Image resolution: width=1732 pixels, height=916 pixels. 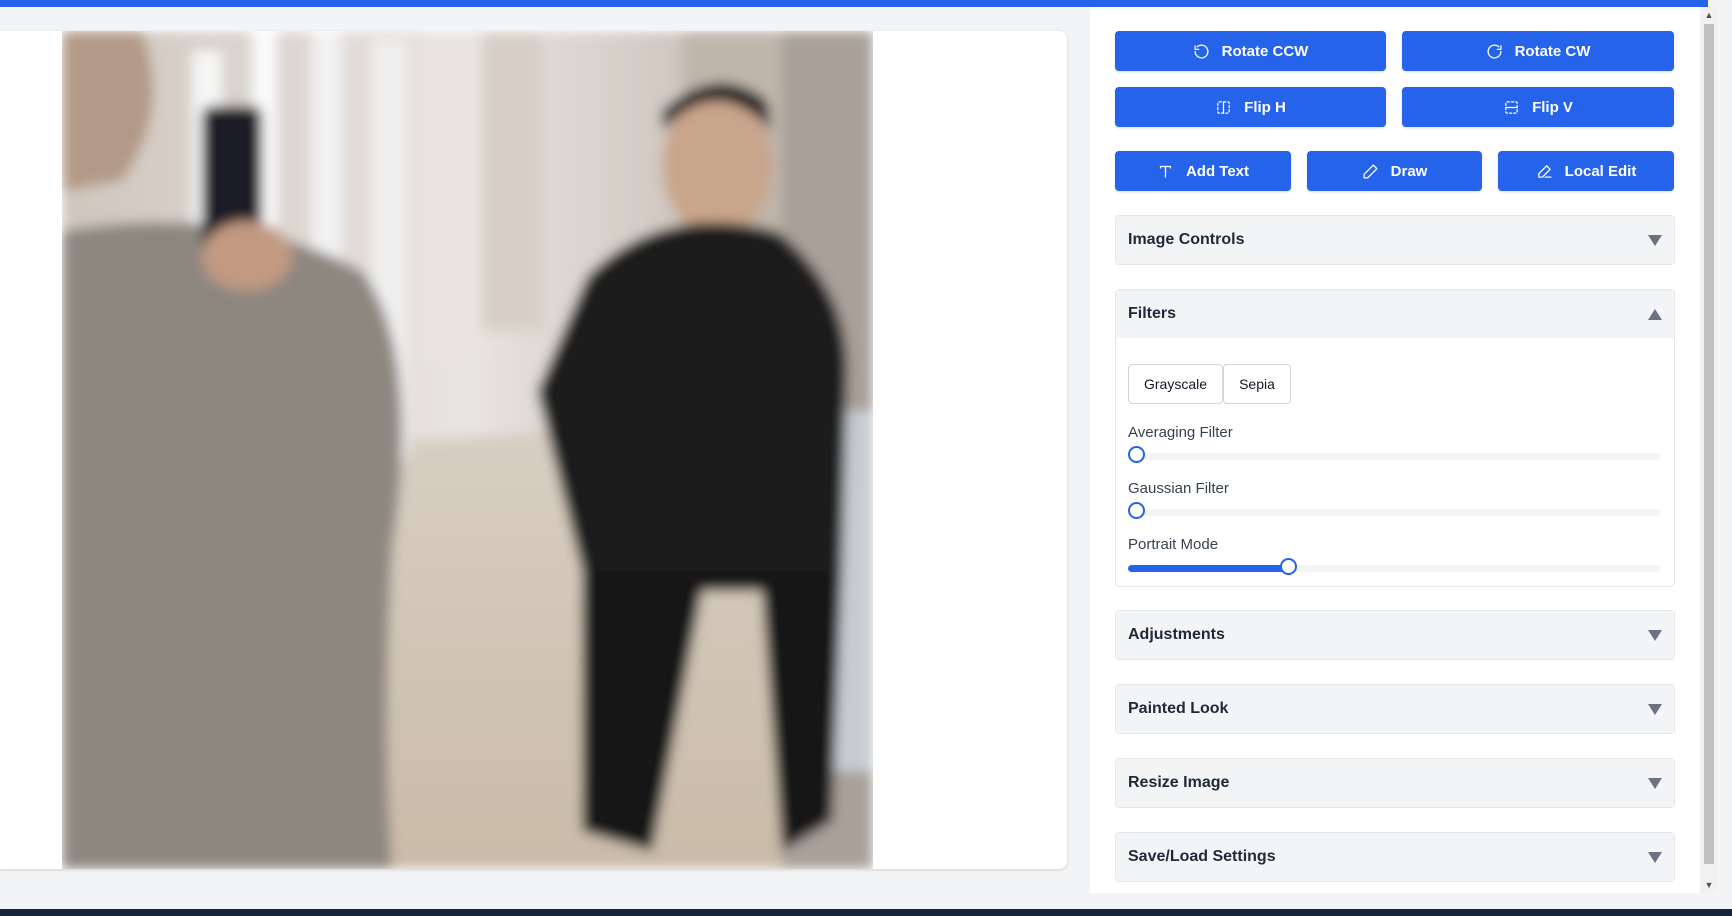 I want to click on rotate-ccw-icon, so click(x=1201, y=51).